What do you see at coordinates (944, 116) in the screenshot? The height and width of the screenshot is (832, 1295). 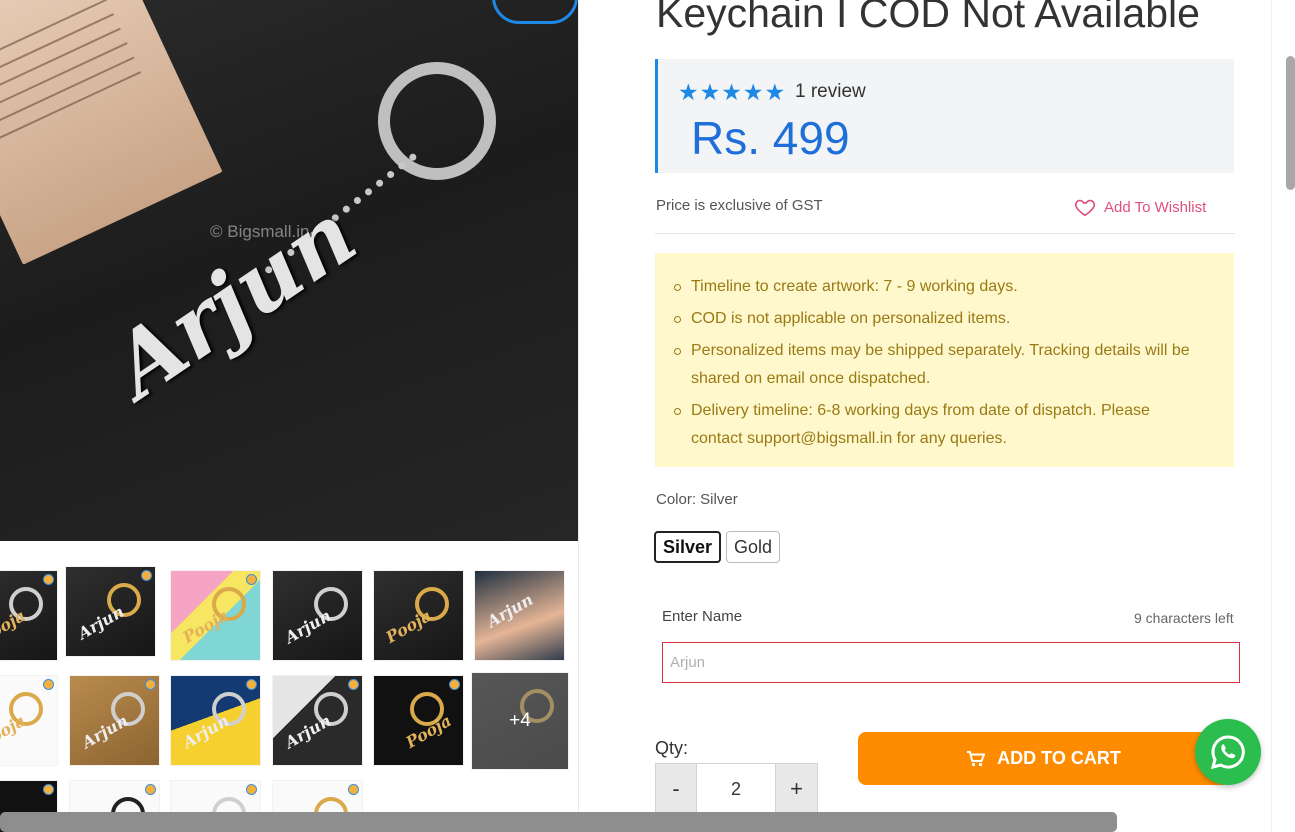 I see `price-box: ★★★★★ 1 review Rs. 499` at bounding box center [944, 116].